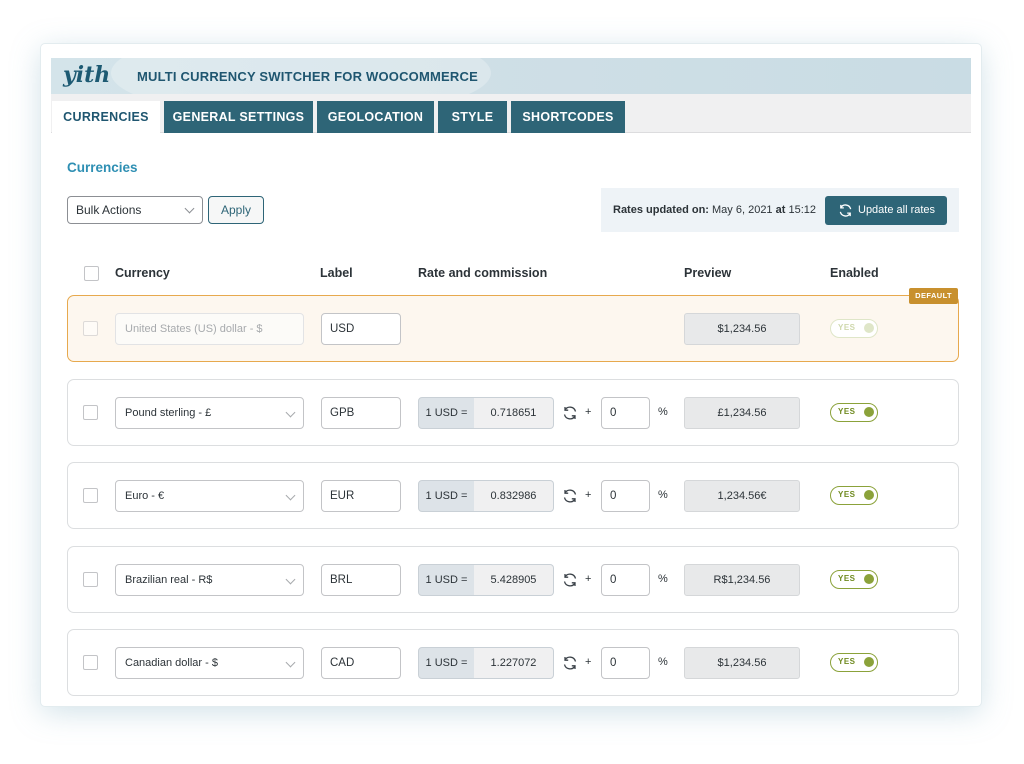 The image size is (1024, 764). I want to click on header-preview: Preview, so click(708, 273).